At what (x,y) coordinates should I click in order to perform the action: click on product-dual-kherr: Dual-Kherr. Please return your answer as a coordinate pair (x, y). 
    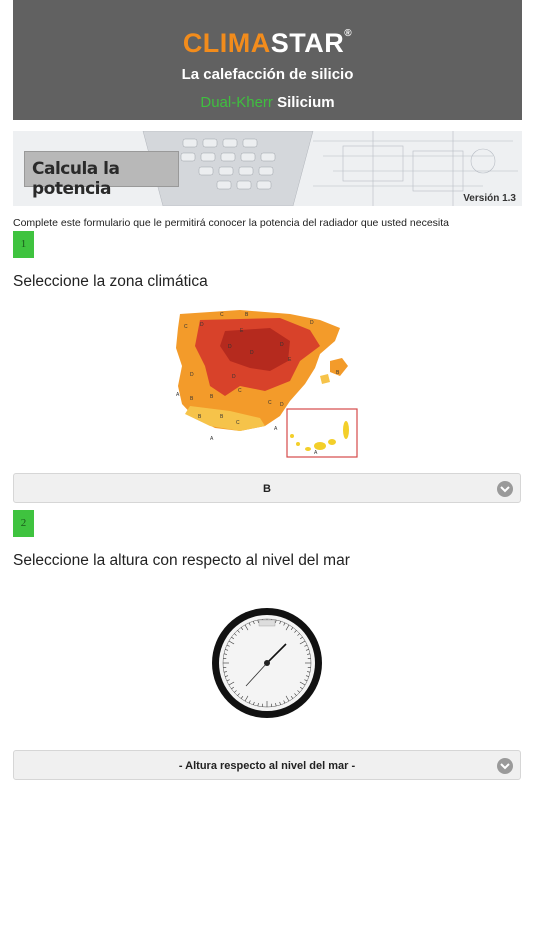
    Looking at the image, I should click on (236, 102).